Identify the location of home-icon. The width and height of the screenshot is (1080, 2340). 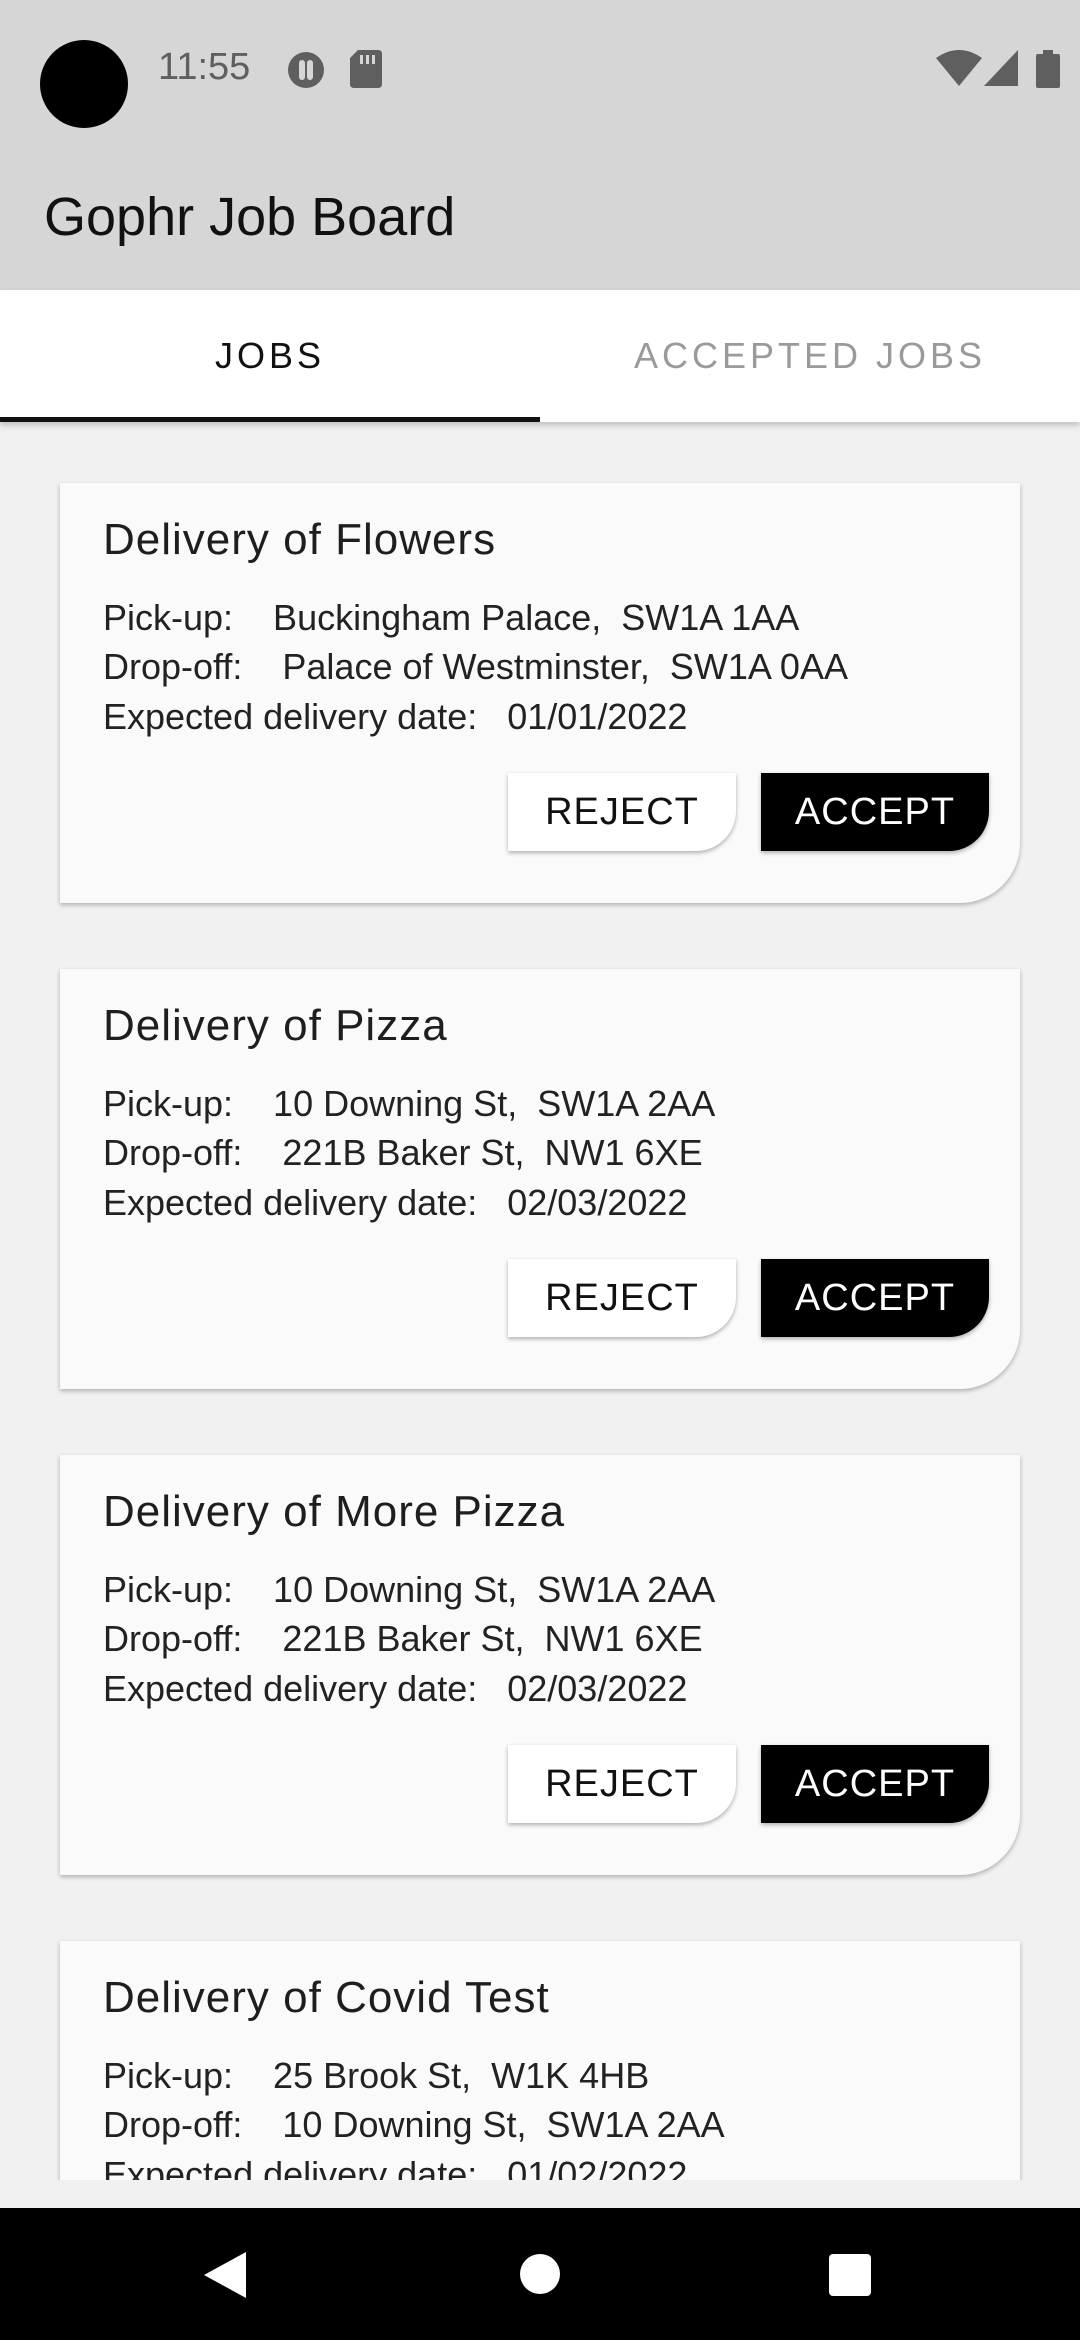
(540, 2274).